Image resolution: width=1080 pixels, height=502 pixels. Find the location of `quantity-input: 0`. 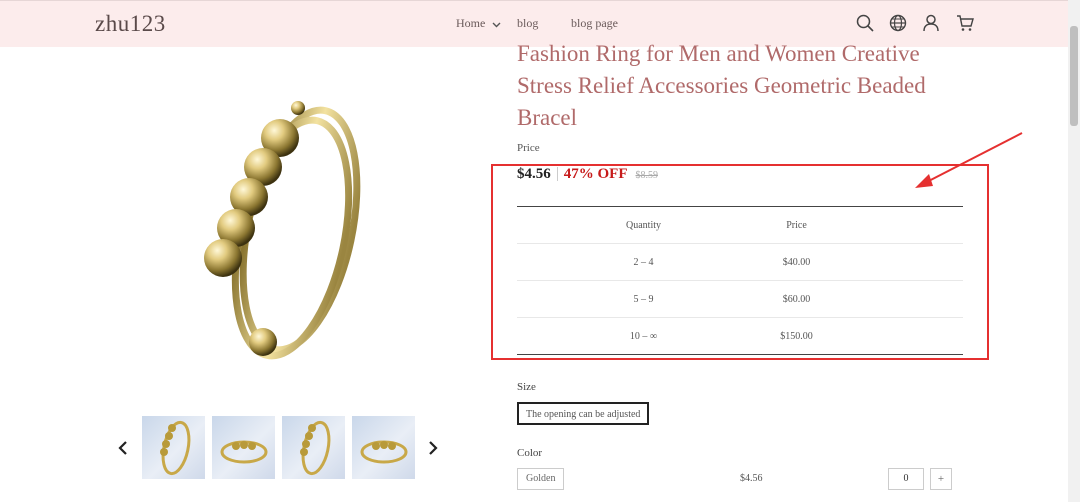

quantity-input: 0 is located at coordinates (906, 479).